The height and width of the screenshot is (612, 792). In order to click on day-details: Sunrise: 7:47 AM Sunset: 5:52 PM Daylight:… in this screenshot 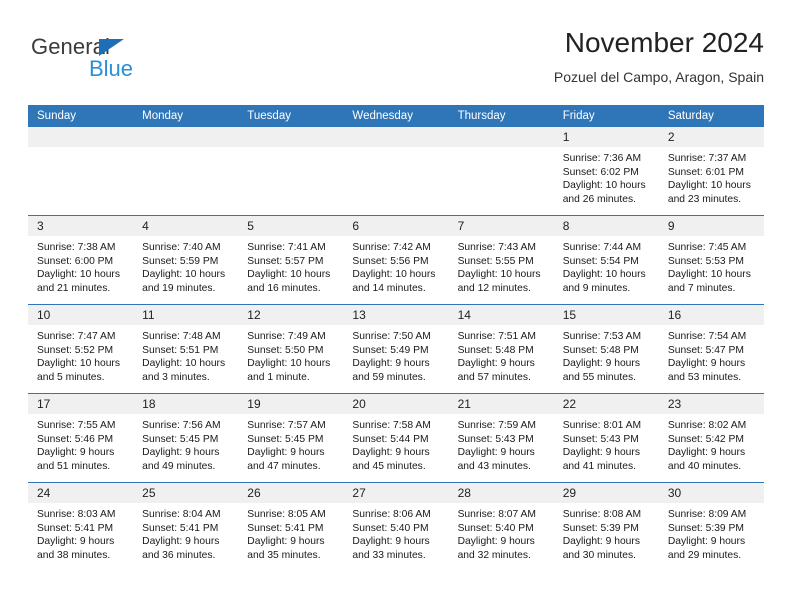, I will do `click(80, 354)`.